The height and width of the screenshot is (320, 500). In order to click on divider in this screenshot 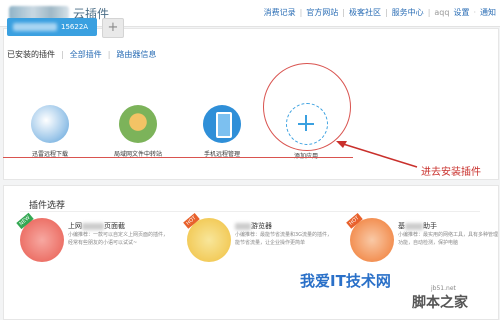, I will do `click(250, 211)`.